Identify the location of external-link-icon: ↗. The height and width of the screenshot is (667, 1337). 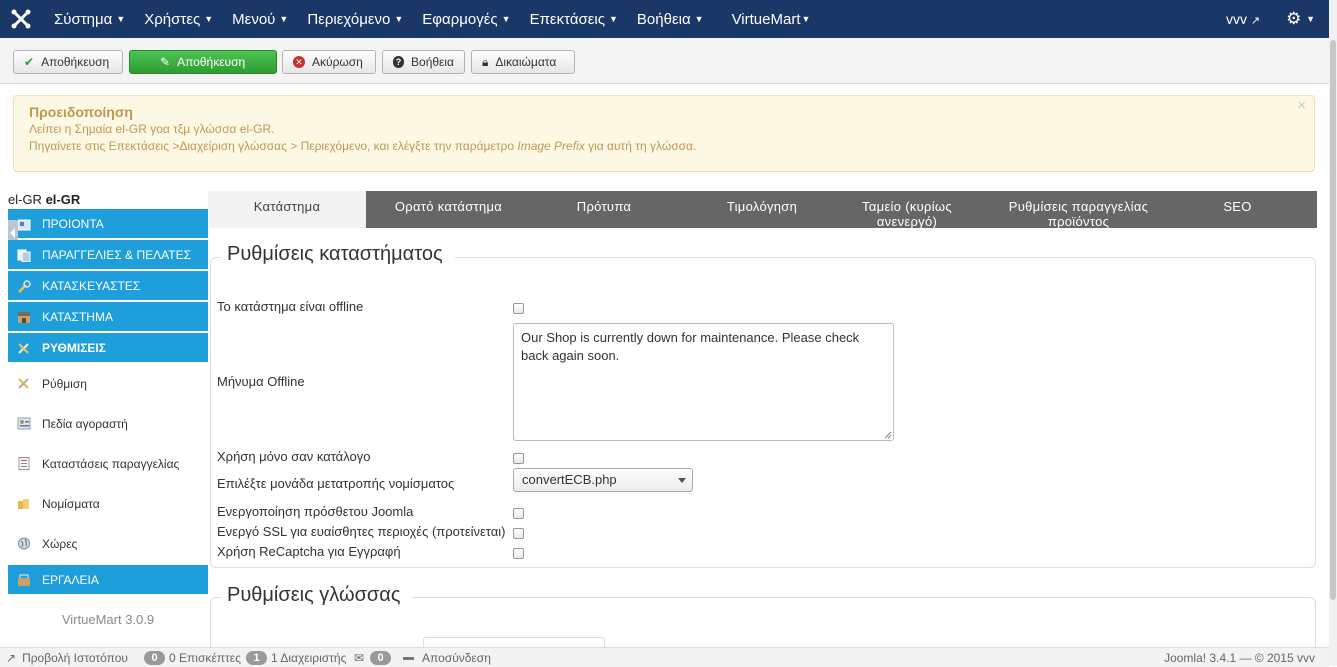
(11, 658).